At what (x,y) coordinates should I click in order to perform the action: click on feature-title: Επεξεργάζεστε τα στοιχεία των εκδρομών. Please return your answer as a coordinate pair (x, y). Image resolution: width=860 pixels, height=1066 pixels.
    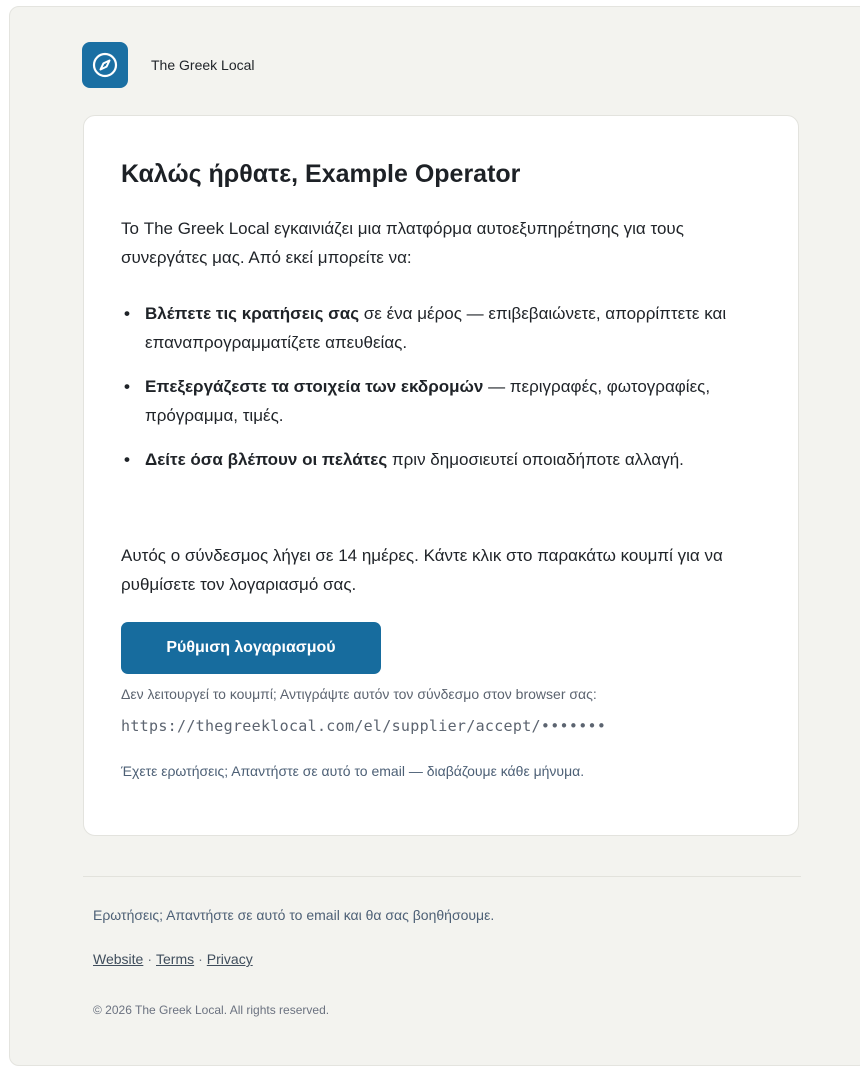
    Looking at the image, I should click on (314, 386).